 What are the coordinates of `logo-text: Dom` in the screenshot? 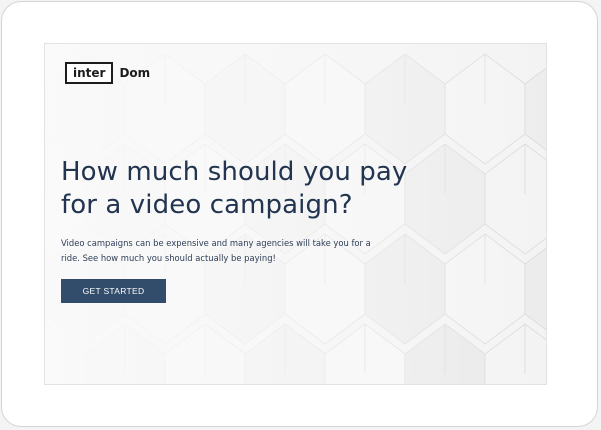 It's located at (135, 73).